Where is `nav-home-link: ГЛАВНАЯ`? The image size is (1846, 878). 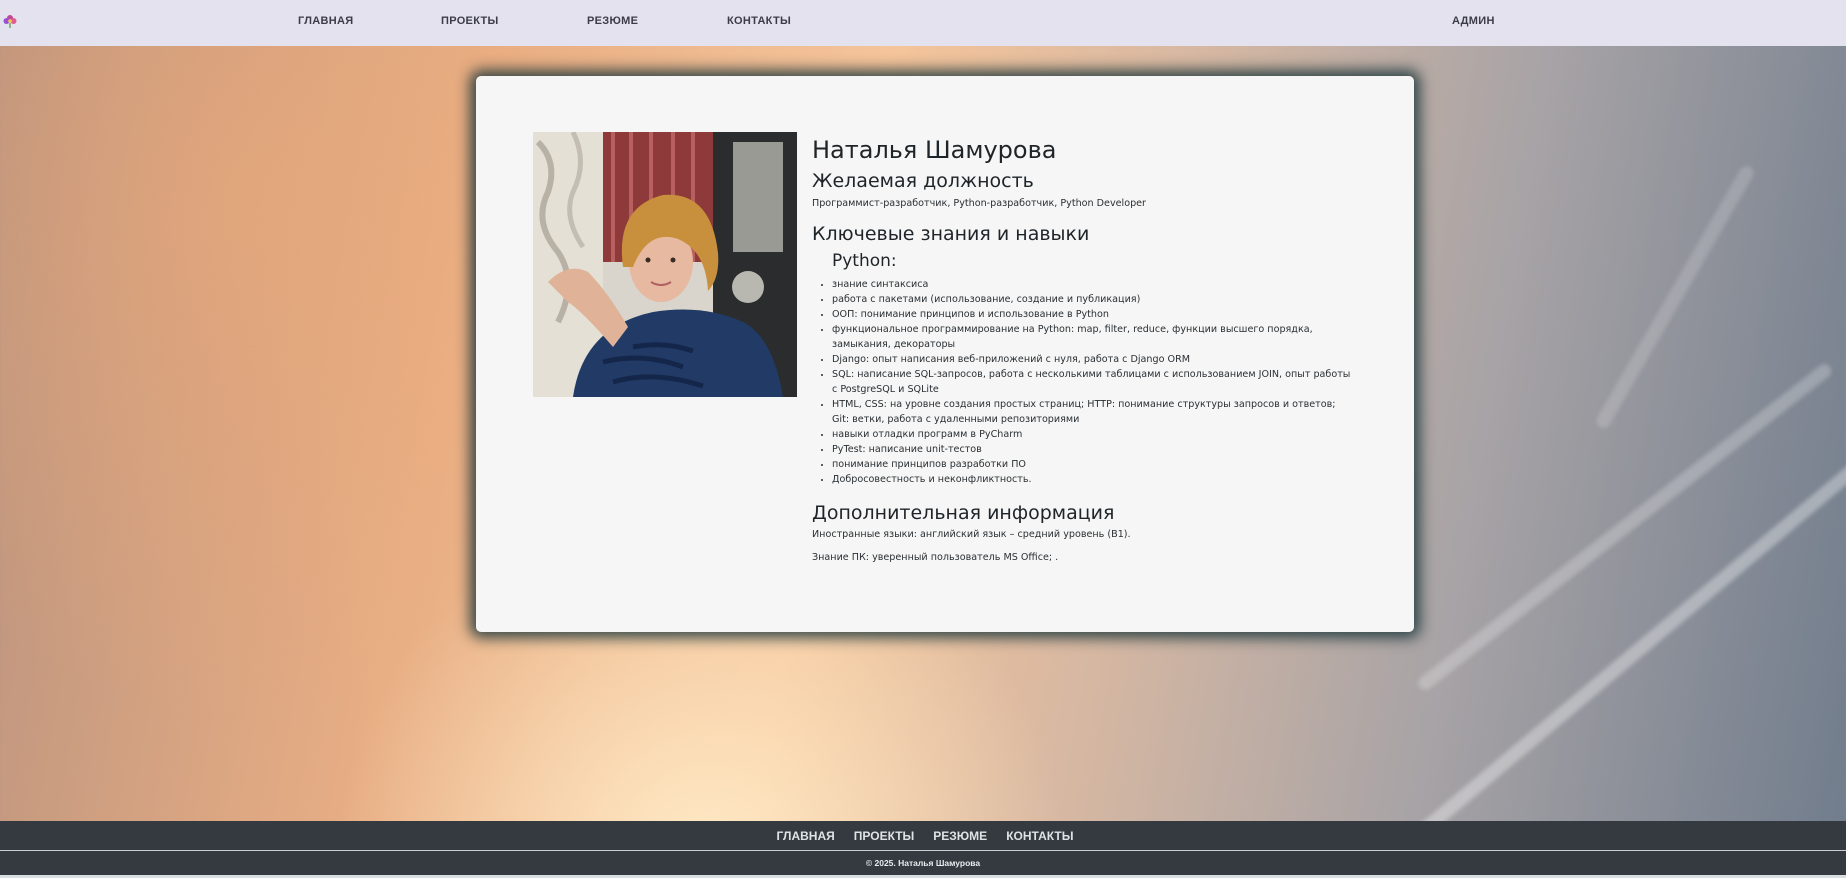 nav-home-link: ГЛАВНАЯ is located at coordinates (325, 21).